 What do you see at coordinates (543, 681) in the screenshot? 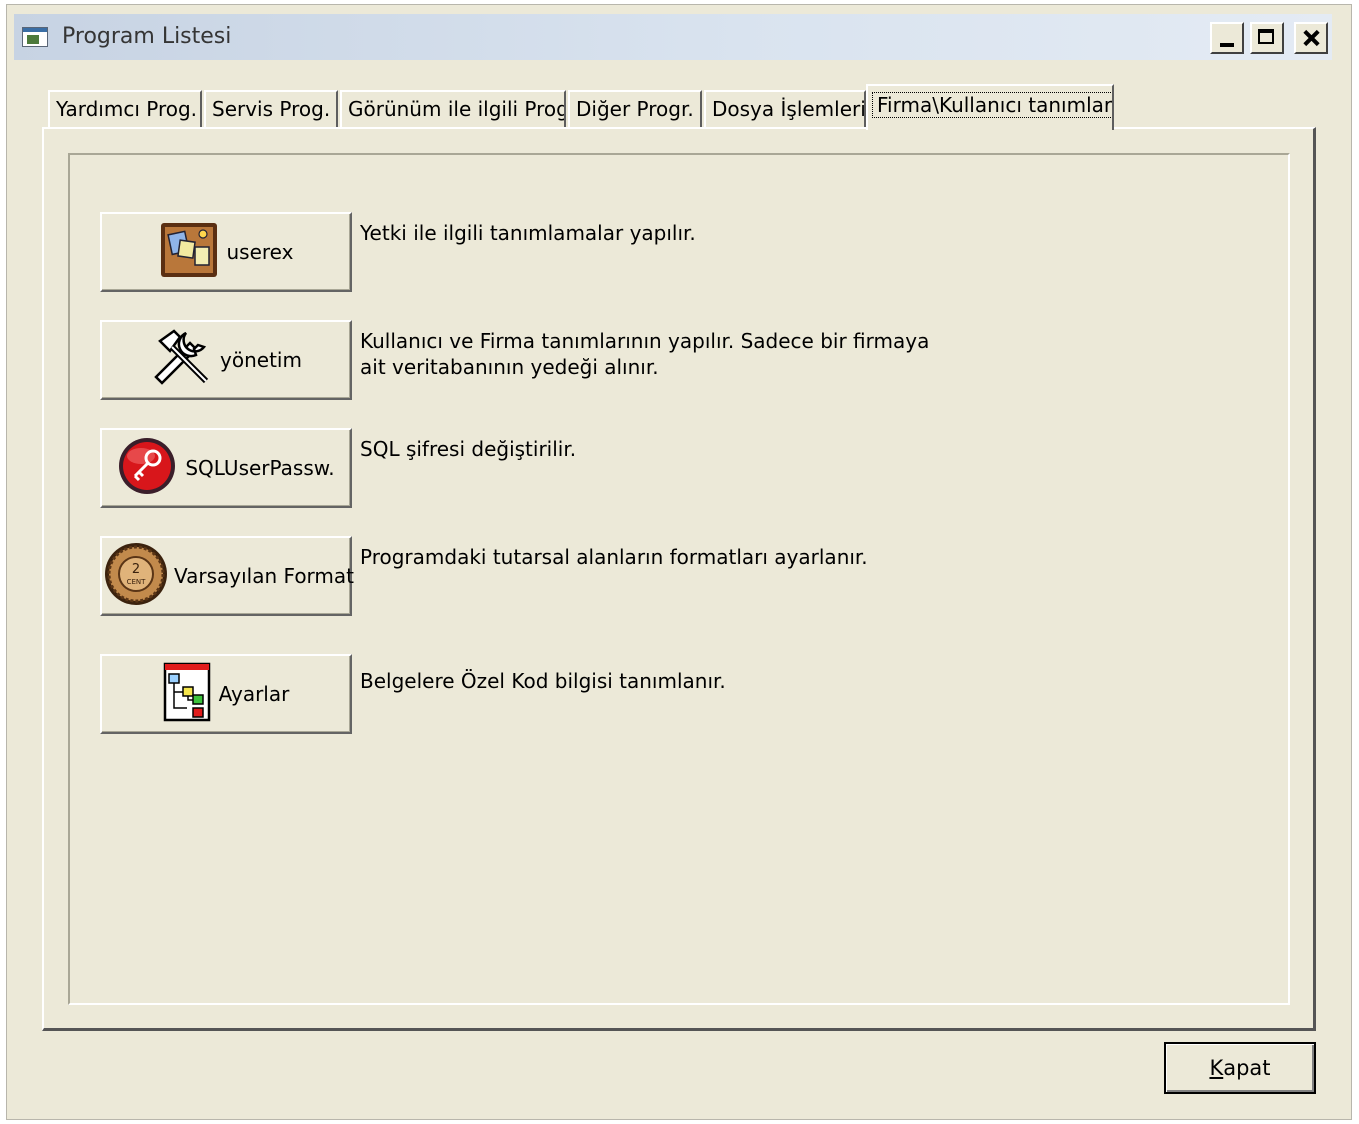
I see `ayarlar-description: Belgelere Özel Kod bilgisi tanımlanır.` at bounding box center [543, 681].